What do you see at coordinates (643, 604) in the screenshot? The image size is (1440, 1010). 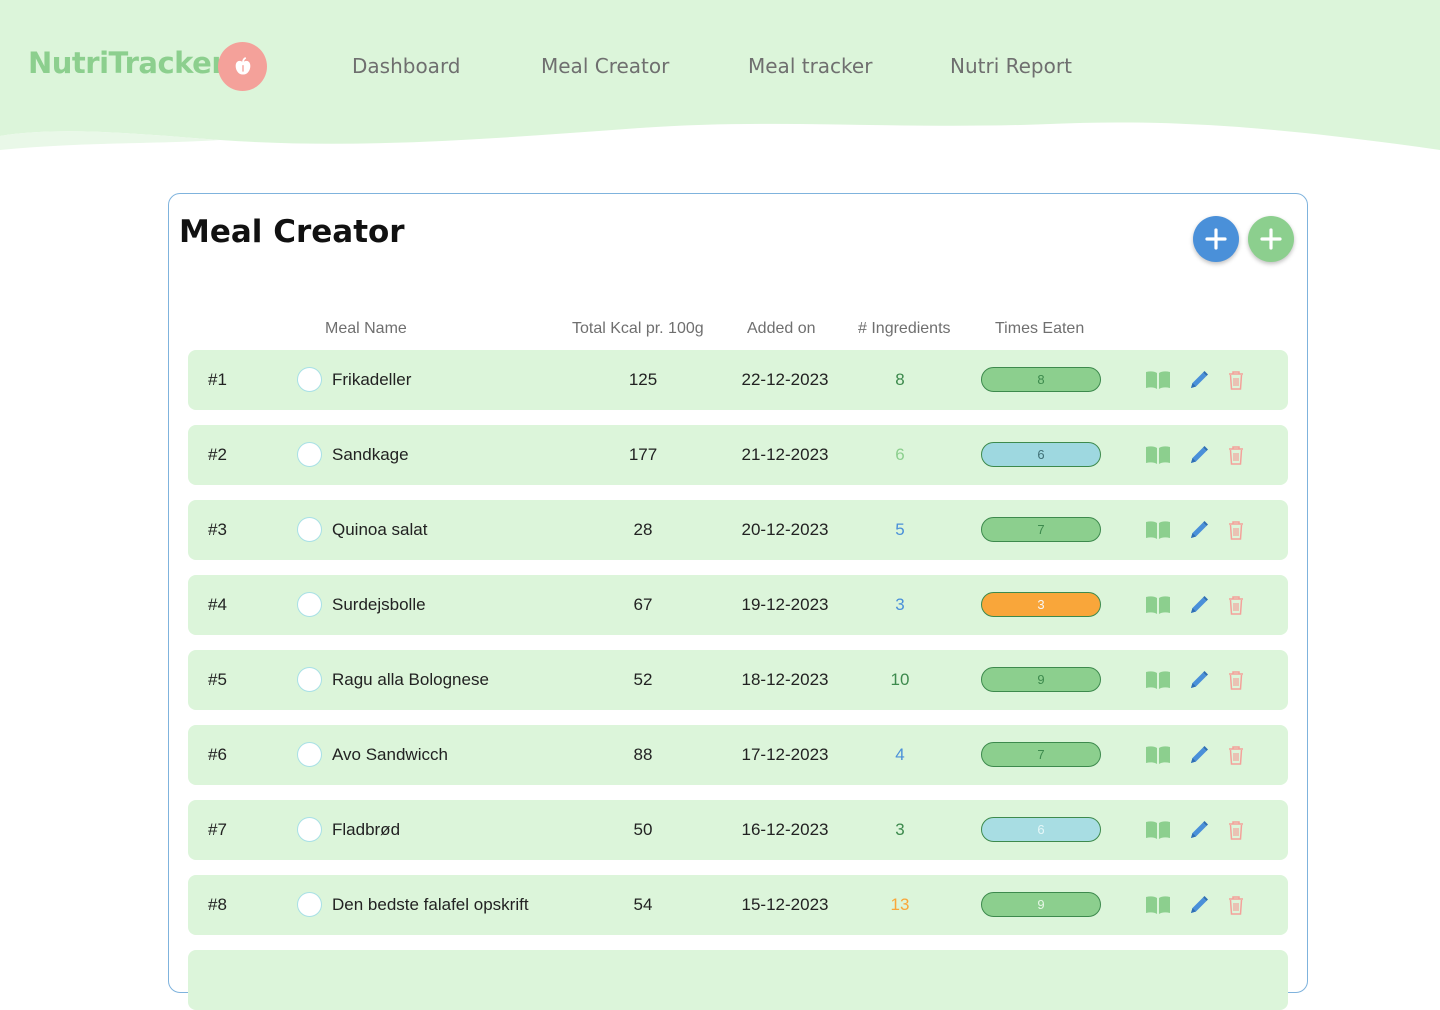 I see `meal-kcal: 67` at bounding box center [643, 604].